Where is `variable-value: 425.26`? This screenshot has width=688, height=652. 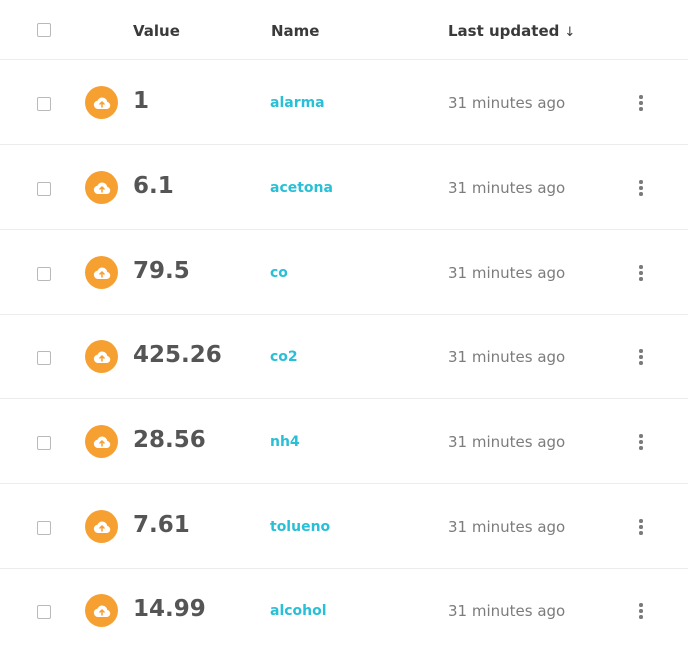 variable-value: 425.26 is located at coordinates (177, 355).